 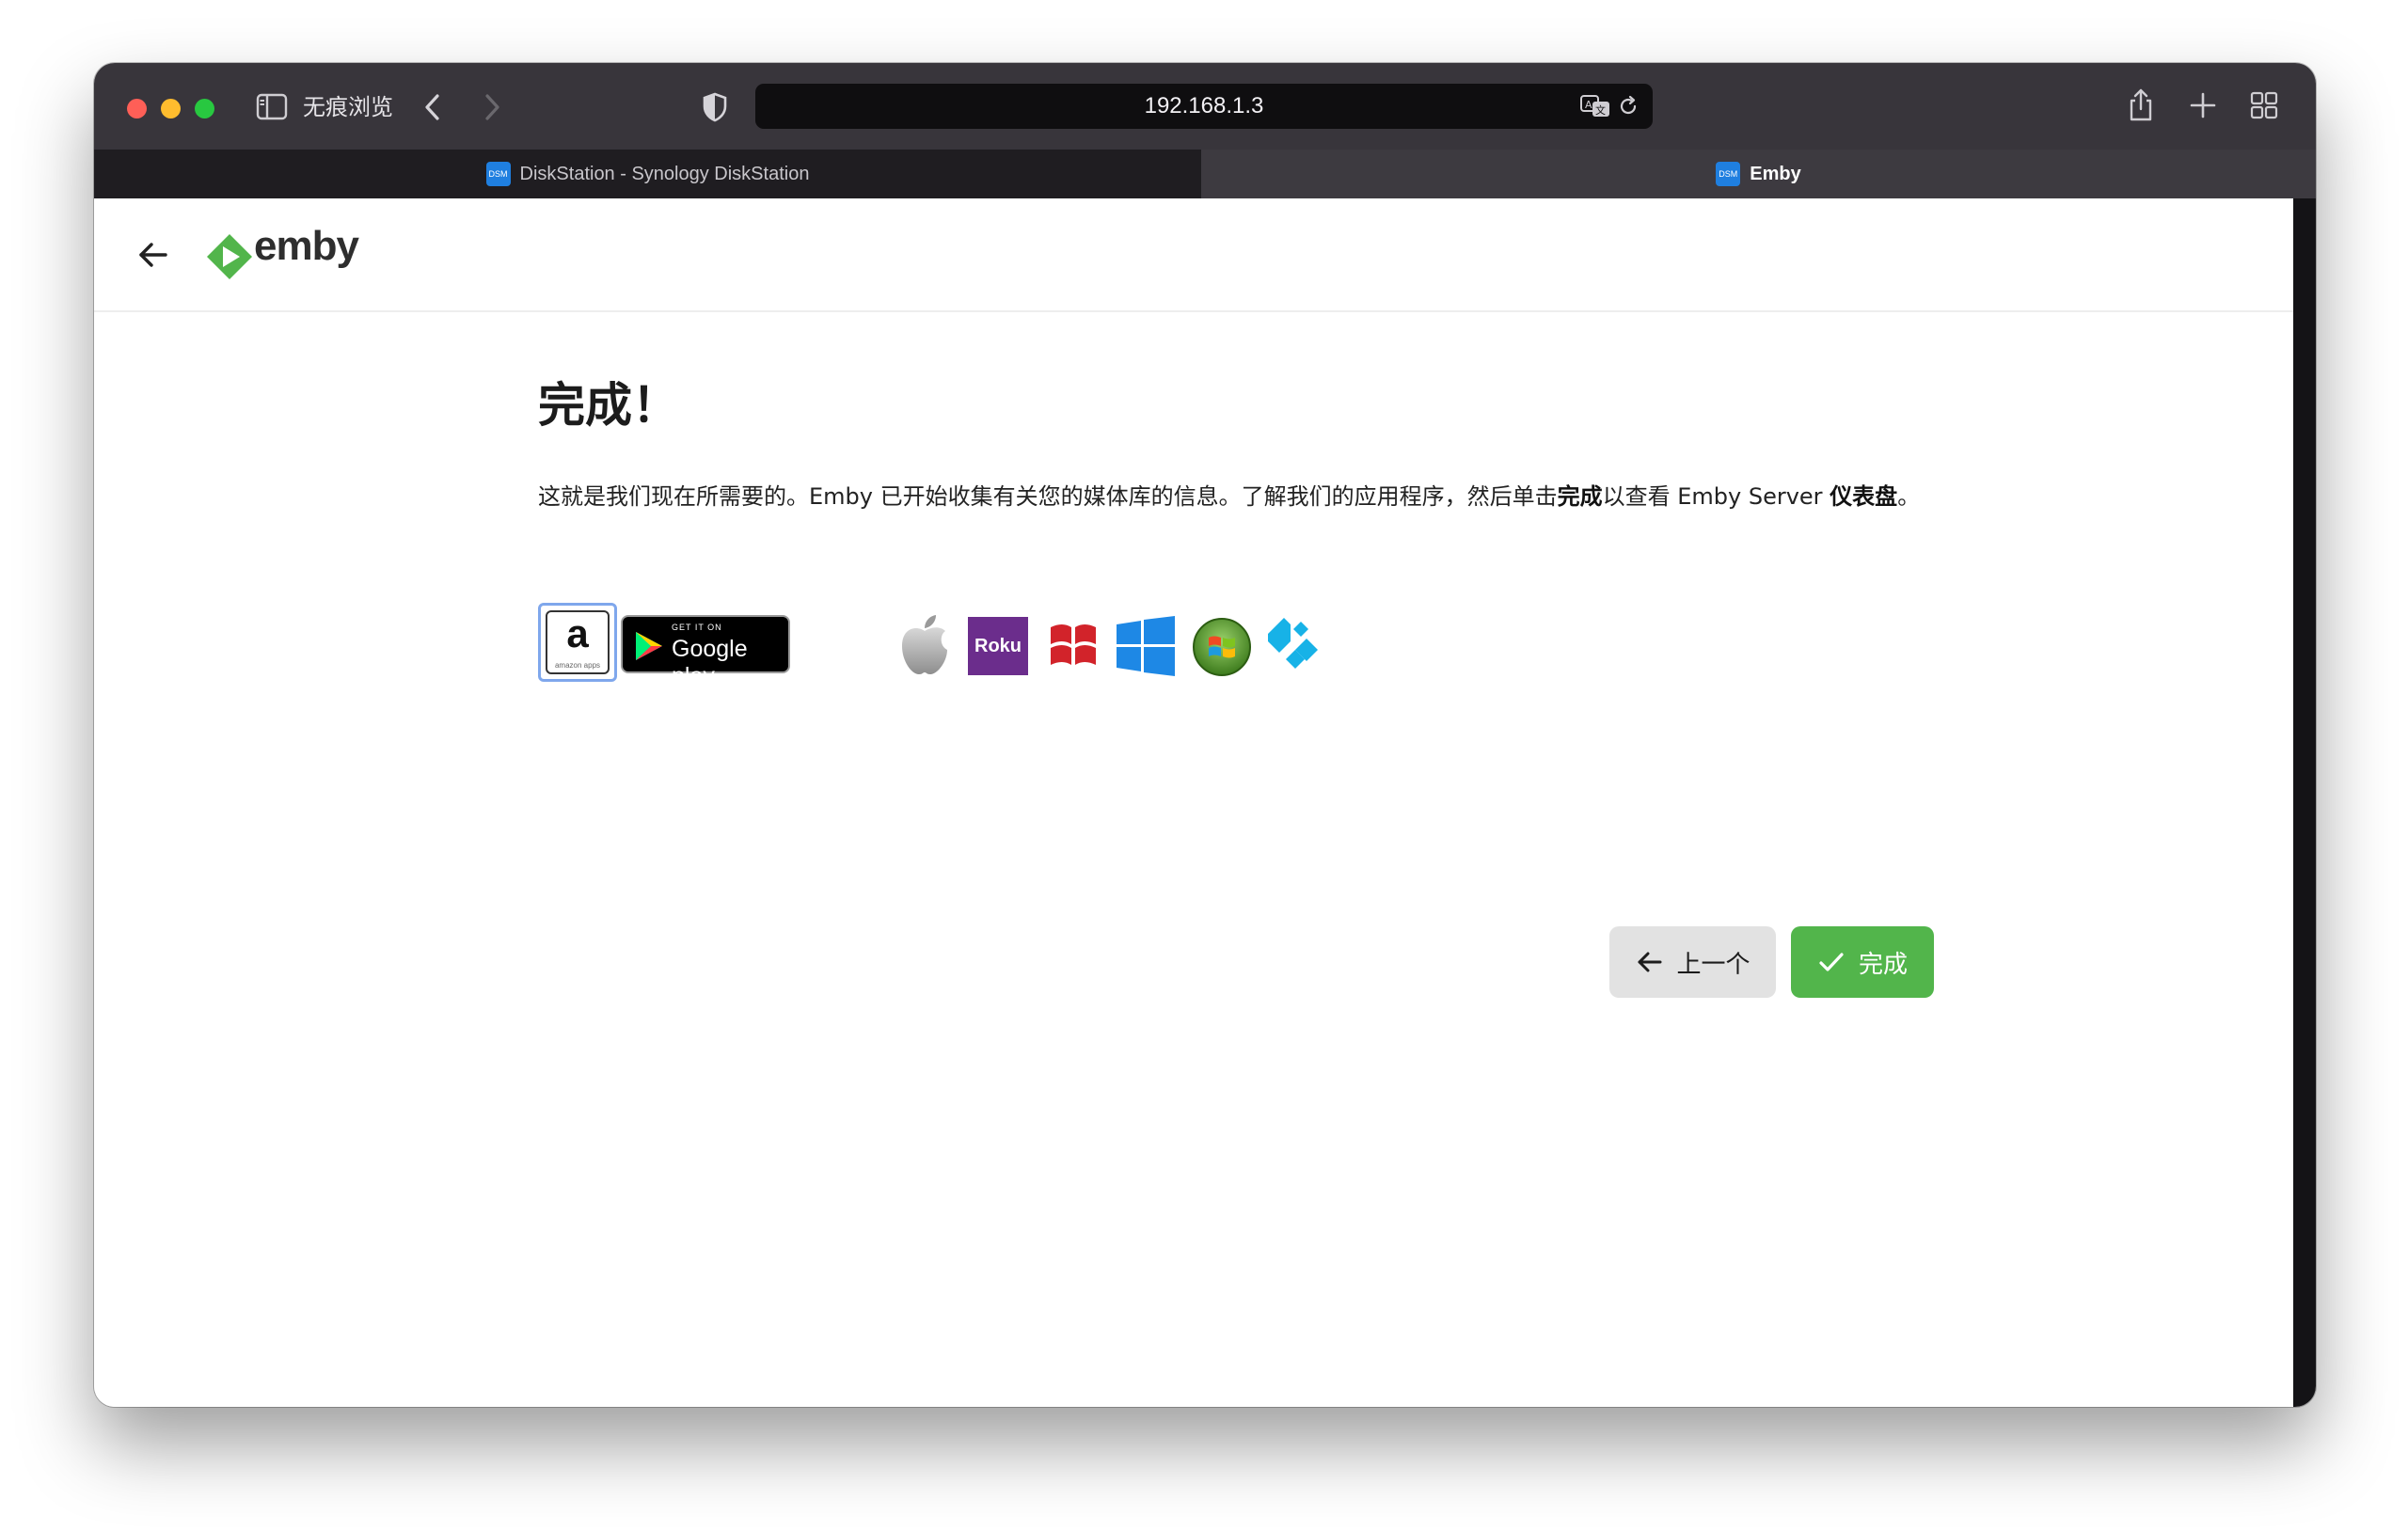 What do you see at coordinates (1601, 110) in the screenshot?
I see `svg-text: 文` at bounding box center [1601, 110].